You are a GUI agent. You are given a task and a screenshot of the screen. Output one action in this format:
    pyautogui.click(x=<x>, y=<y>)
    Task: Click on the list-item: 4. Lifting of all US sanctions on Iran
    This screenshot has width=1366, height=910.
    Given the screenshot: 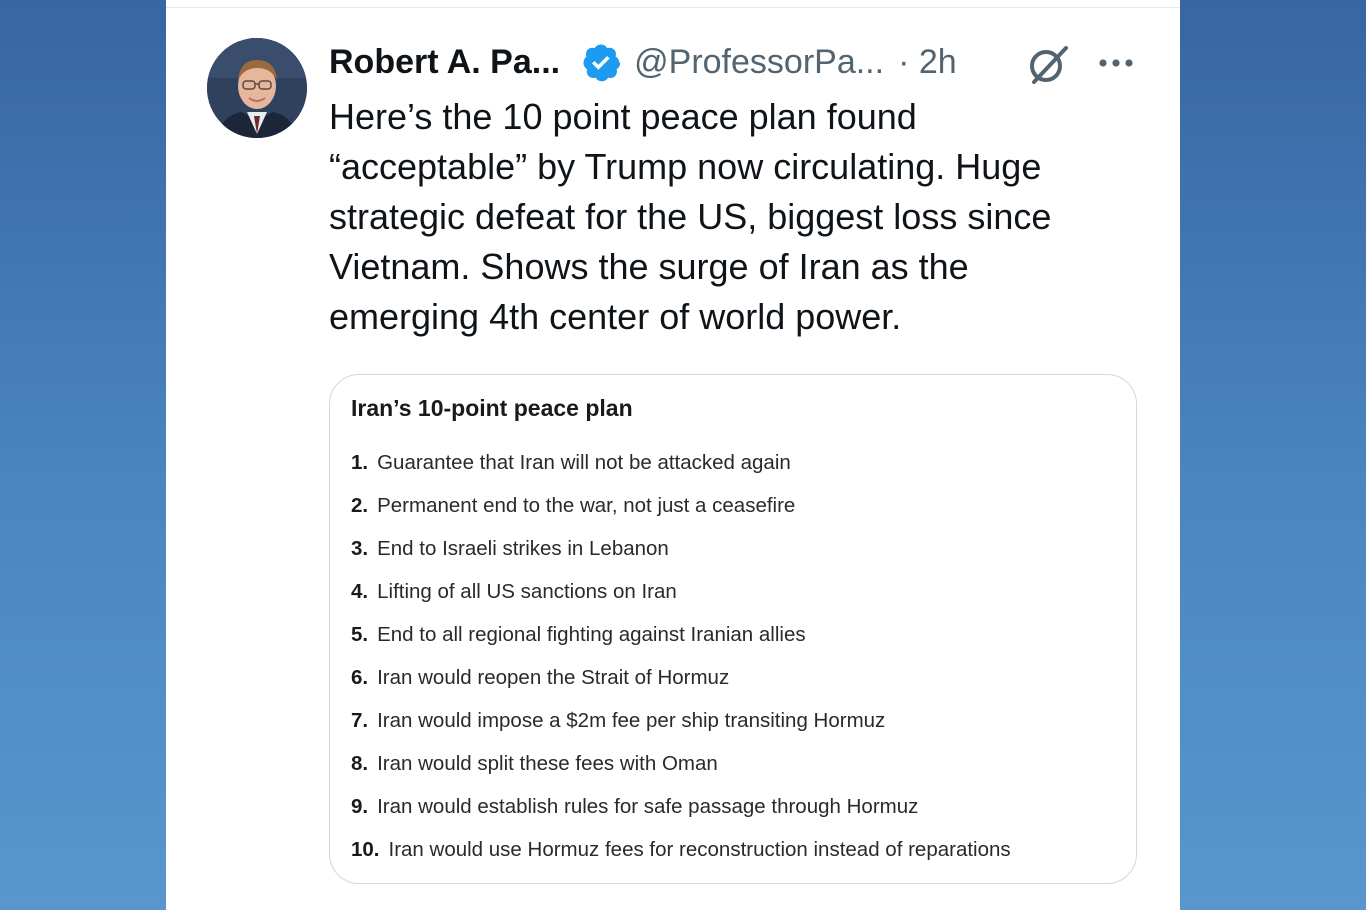 What is the action you would take?
    pyautogui.click(x=681, y=601)
    